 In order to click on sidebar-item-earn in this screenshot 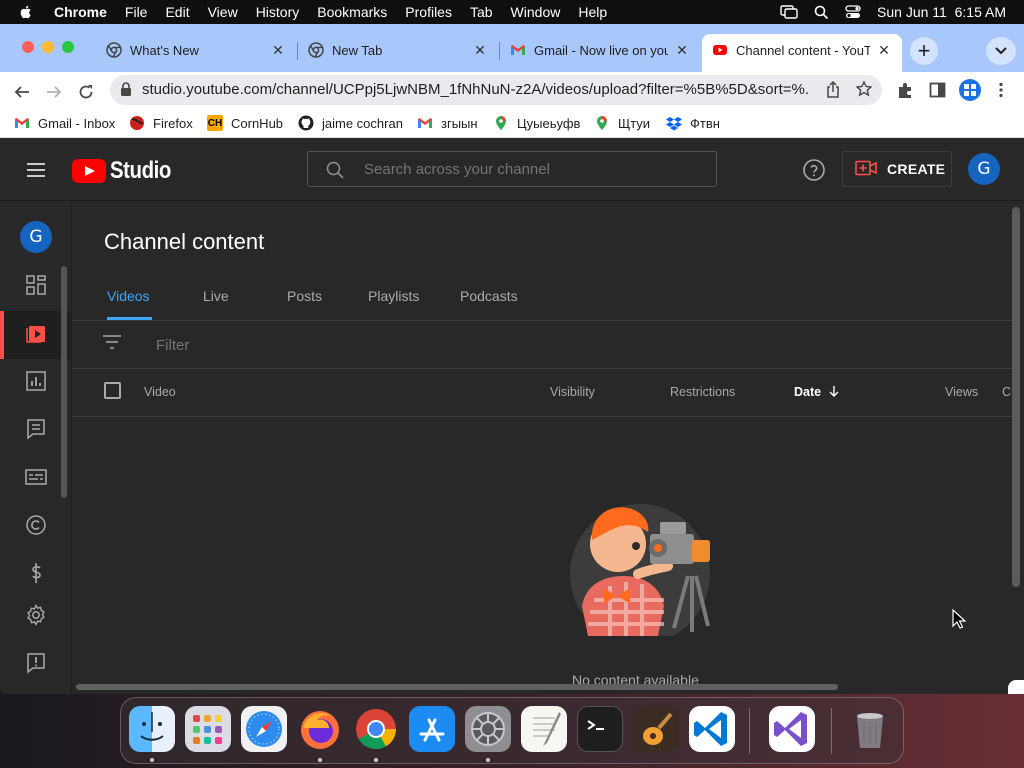, I will do `click(36, 575)`.